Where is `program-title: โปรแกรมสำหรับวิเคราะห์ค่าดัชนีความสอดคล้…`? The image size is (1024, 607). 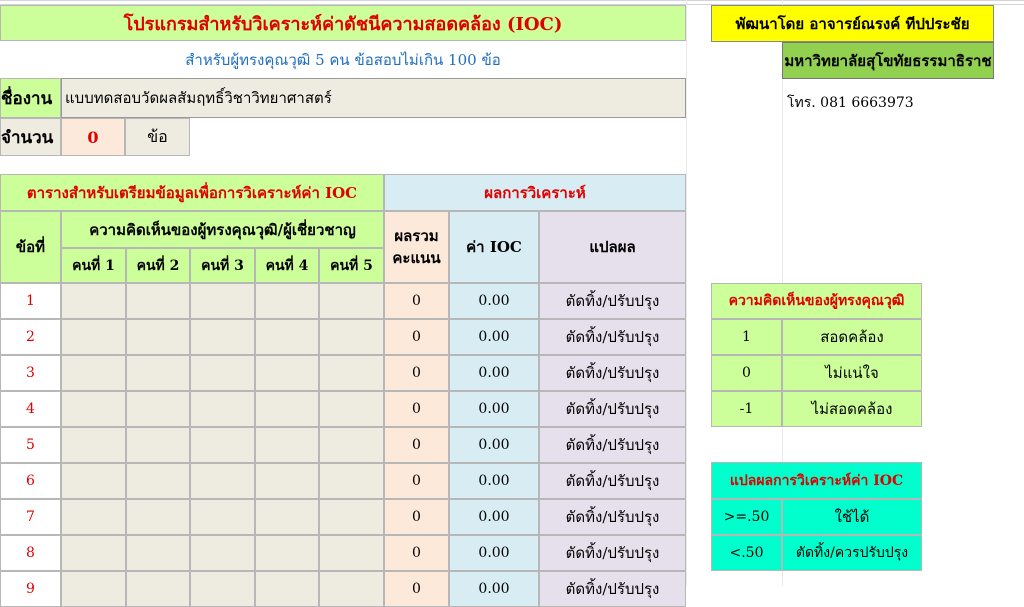
program-title: โปรแกรมสำหรับวิเคราะห์ค่าดัชนีความสอดคล้… is located at coordinates (343, 23).